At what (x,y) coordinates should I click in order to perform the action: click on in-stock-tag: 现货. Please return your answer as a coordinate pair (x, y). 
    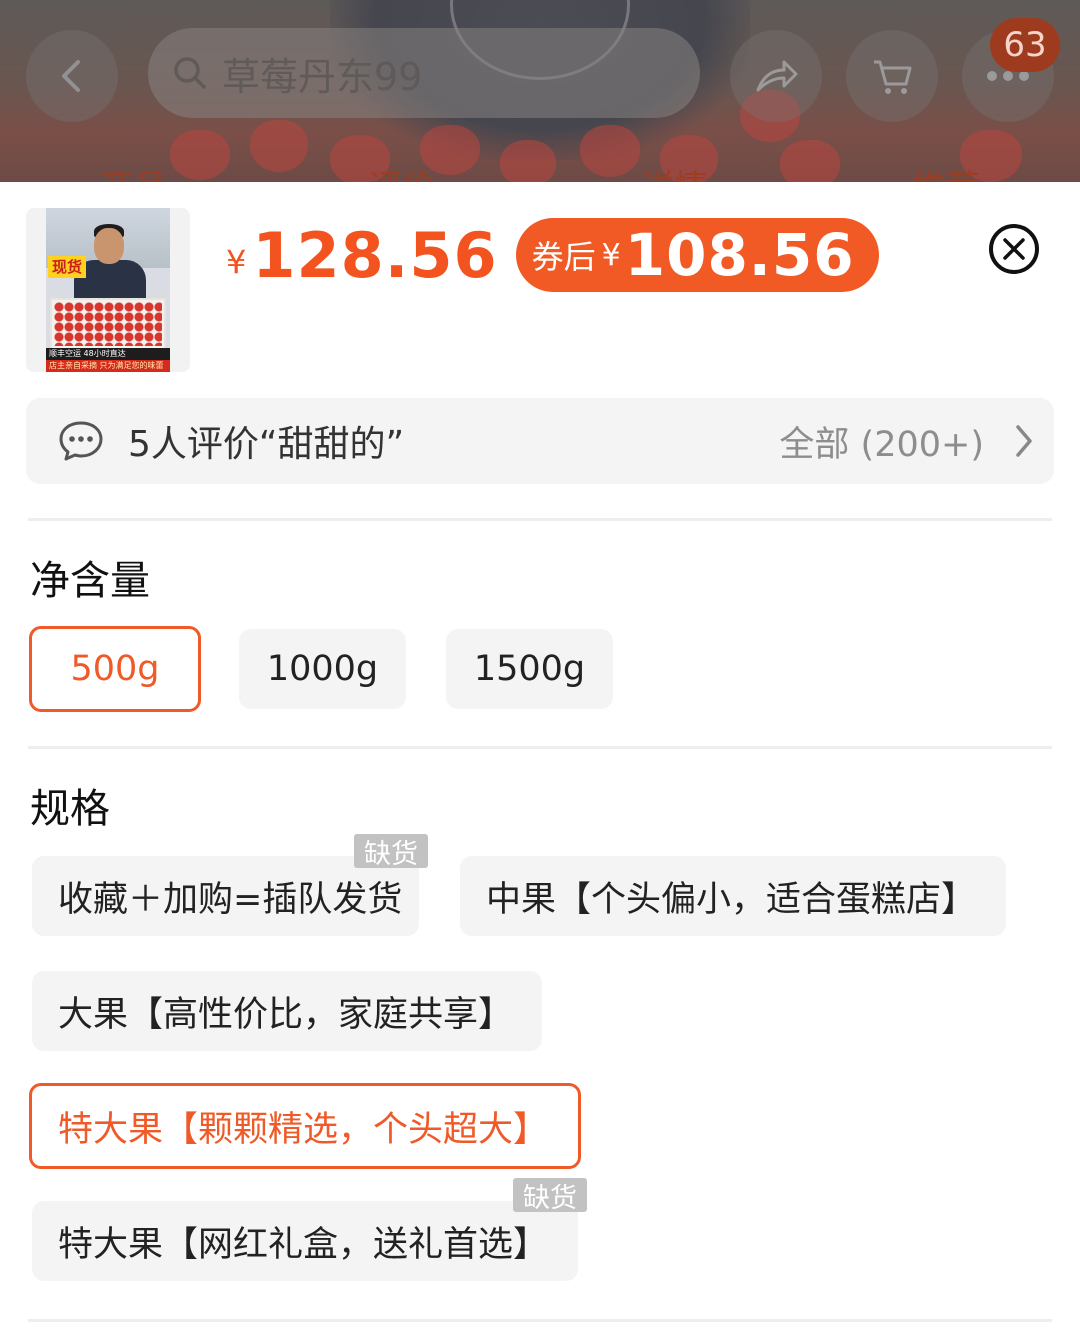
    Looking at the image, I should click on (67, 267).